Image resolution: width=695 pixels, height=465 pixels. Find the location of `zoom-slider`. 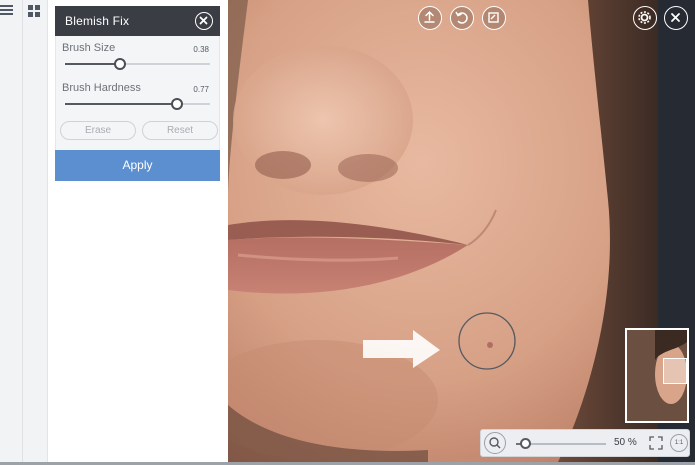

zoom-slider is located at coordinates (561, 443).